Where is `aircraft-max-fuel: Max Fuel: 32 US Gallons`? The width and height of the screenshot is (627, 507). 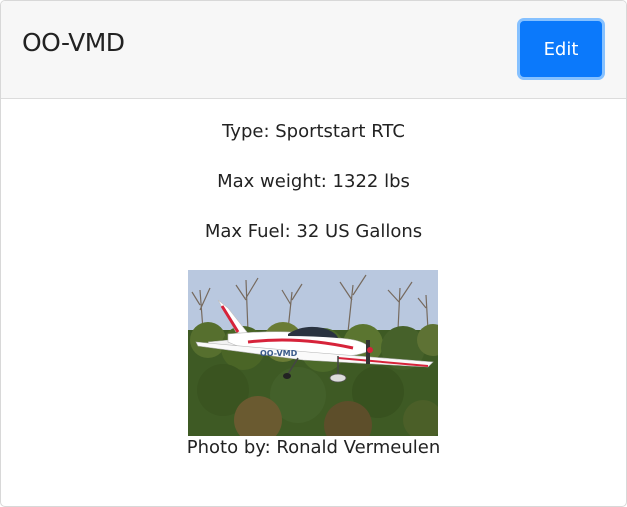
aircraft-max-fuel: Max Fuel: 32 US Gallons is located at coordinates (313, 231).